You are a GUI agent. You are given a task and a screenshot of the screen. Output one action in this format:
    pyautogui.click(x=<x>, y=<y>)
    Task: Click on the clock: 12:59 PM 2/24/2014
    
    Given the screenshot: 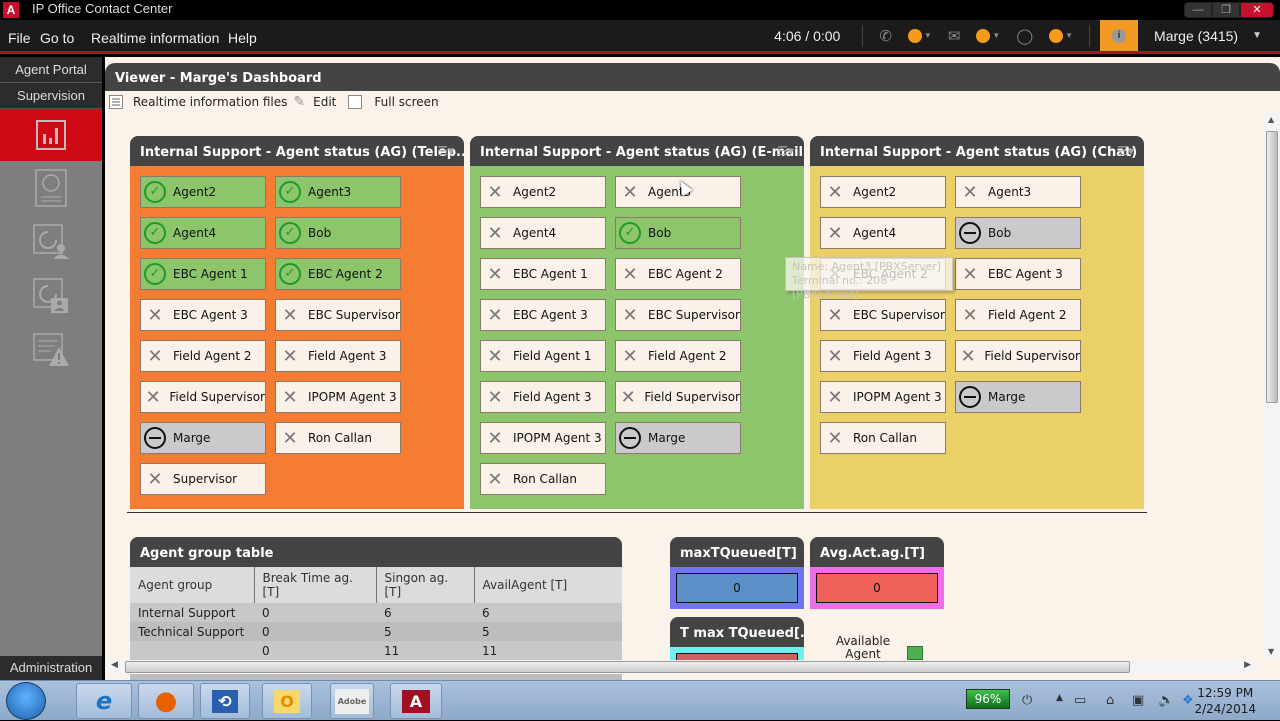 What is the action you would take?
    pyautogui.click(x=1225, y=701)
    